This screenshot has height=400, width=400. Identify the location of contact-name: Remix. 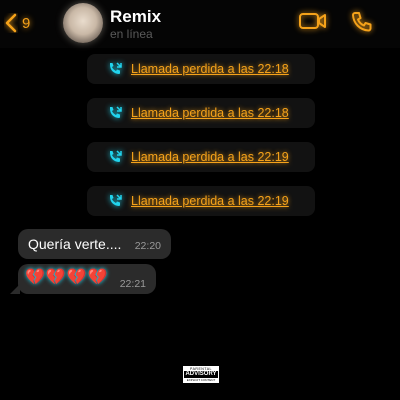
(135, 17).